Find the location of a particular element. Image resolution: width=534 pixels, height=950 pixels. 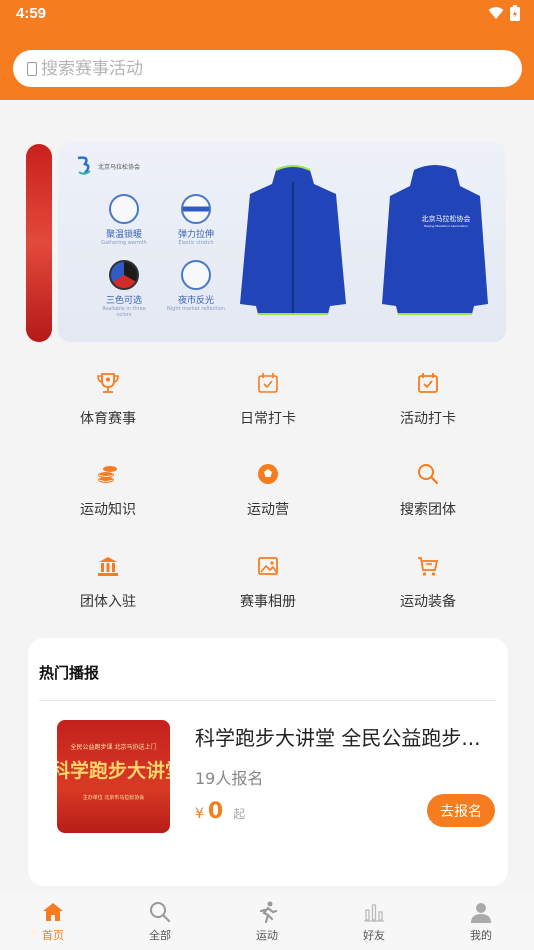

price-value: 0 is located at coordinates (215, 811).